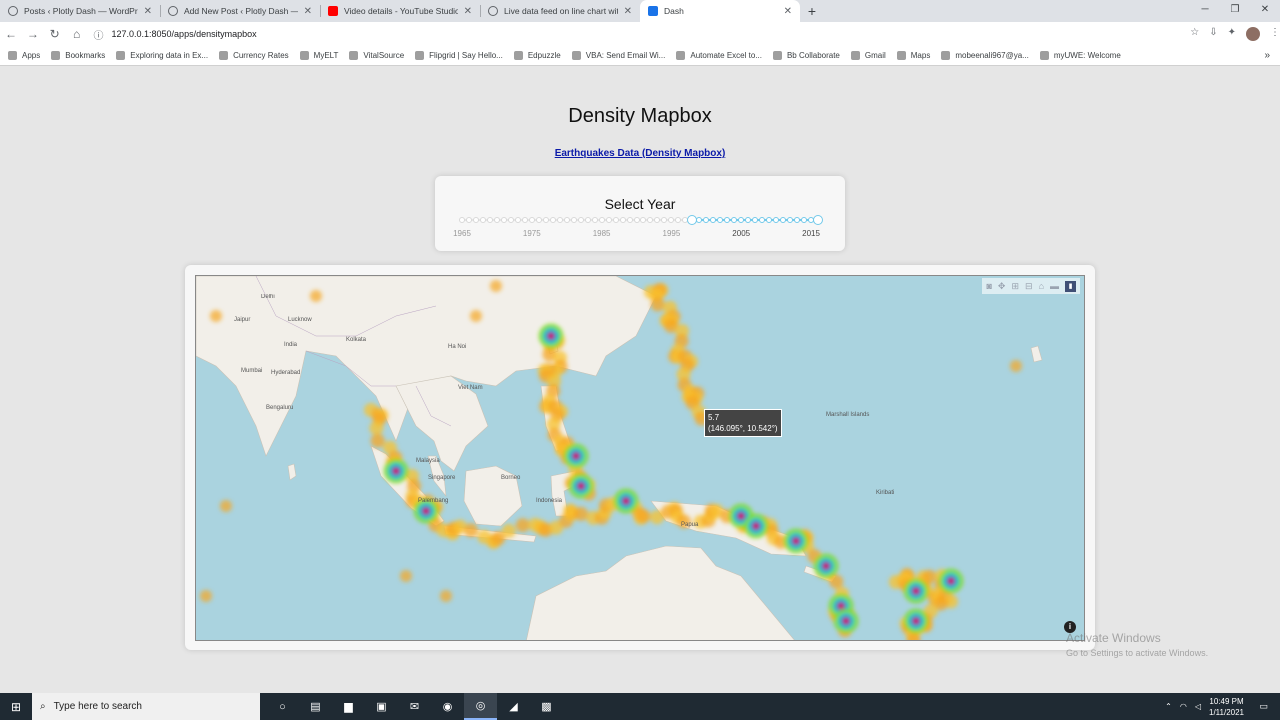  I want to click on new-tab-button: +, so click(812, 11).